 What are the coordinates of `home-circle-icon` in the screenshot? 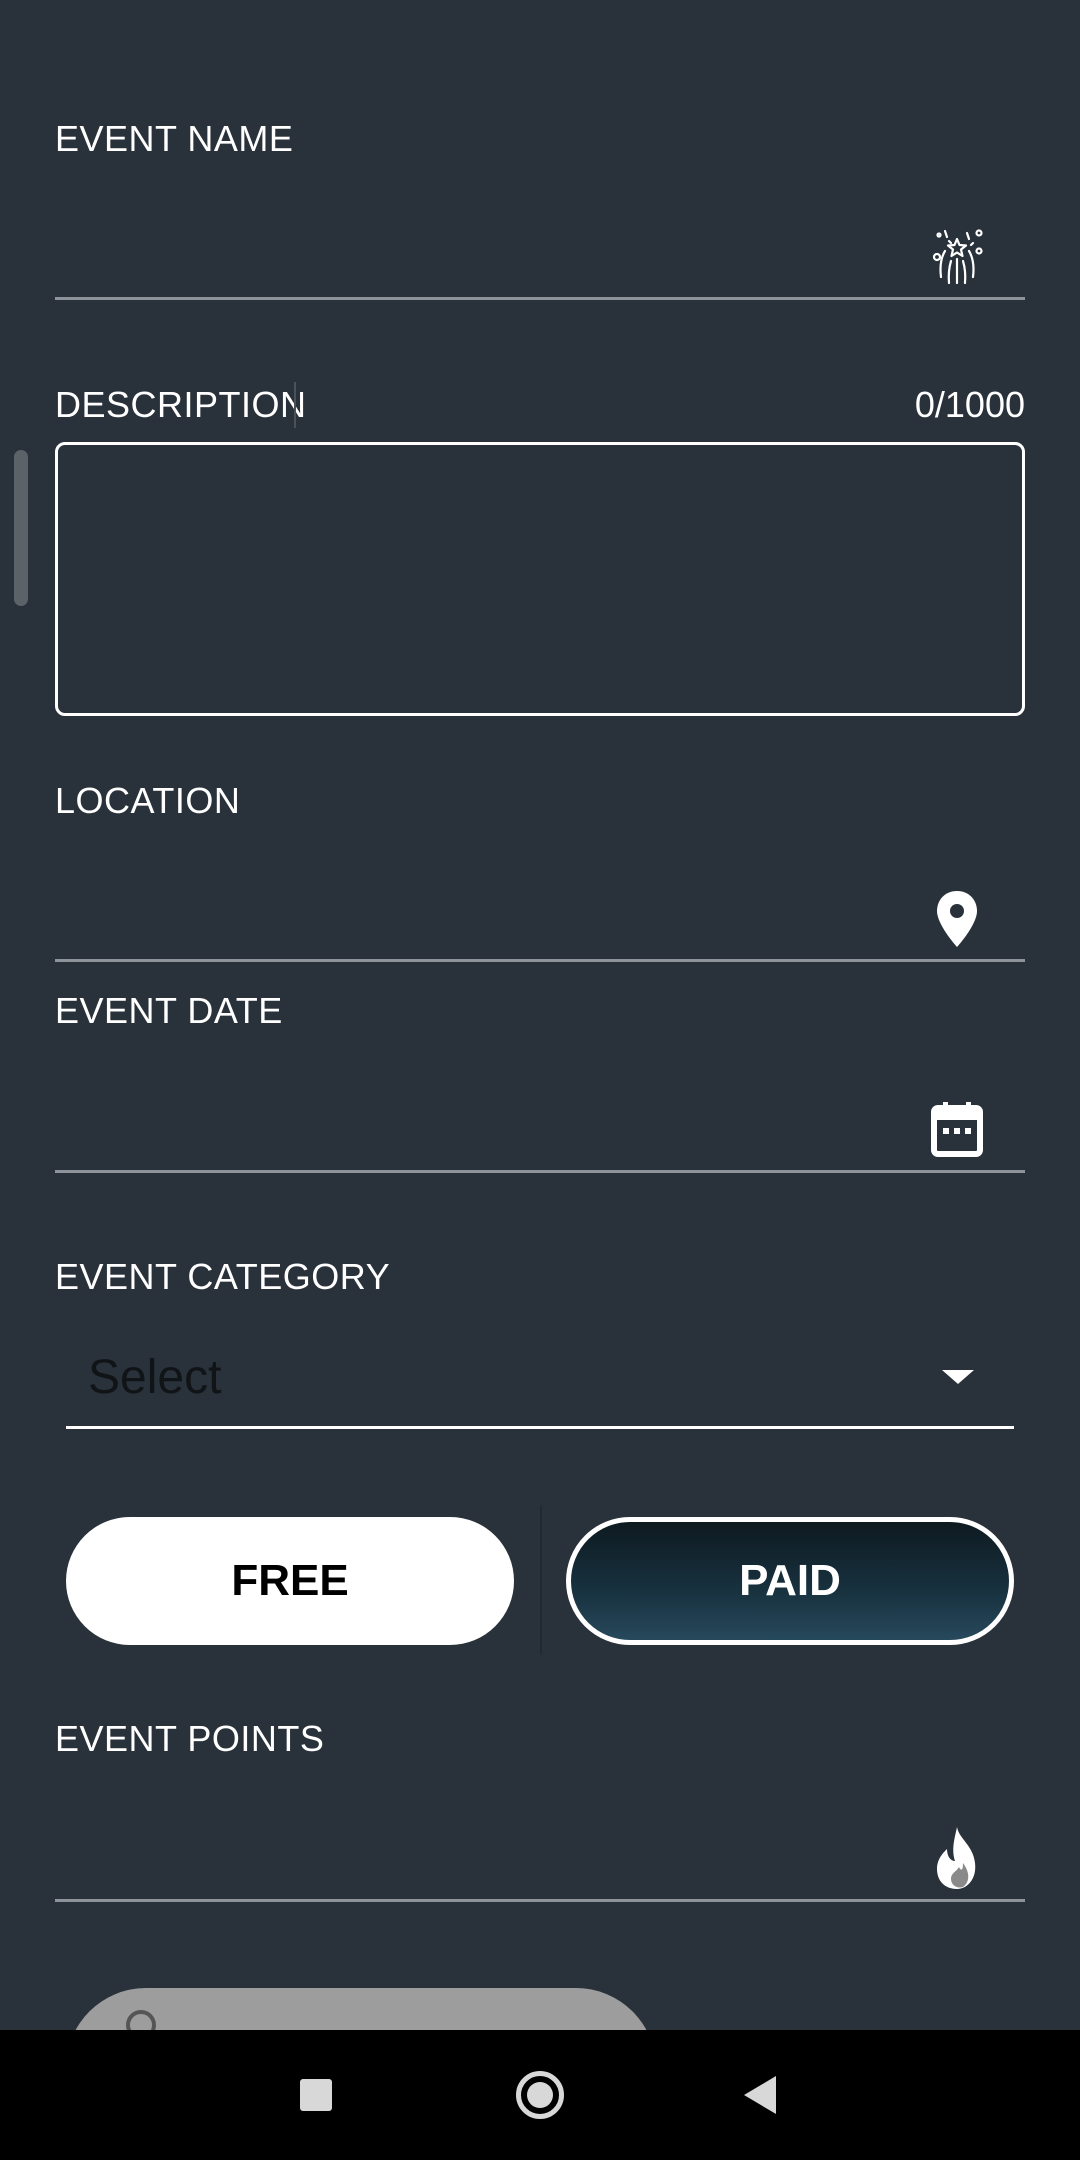 It's located at (540, 2095).